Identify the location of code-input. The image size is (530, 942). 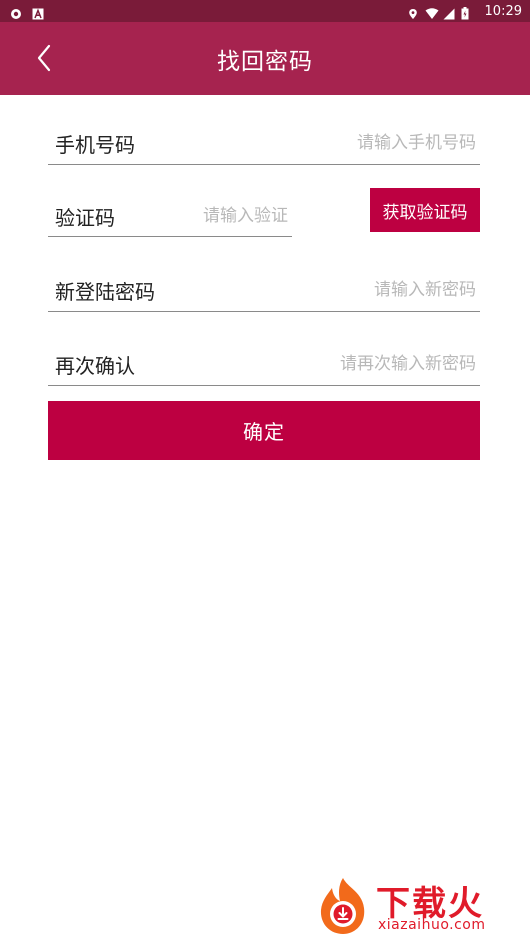
(203, 216).